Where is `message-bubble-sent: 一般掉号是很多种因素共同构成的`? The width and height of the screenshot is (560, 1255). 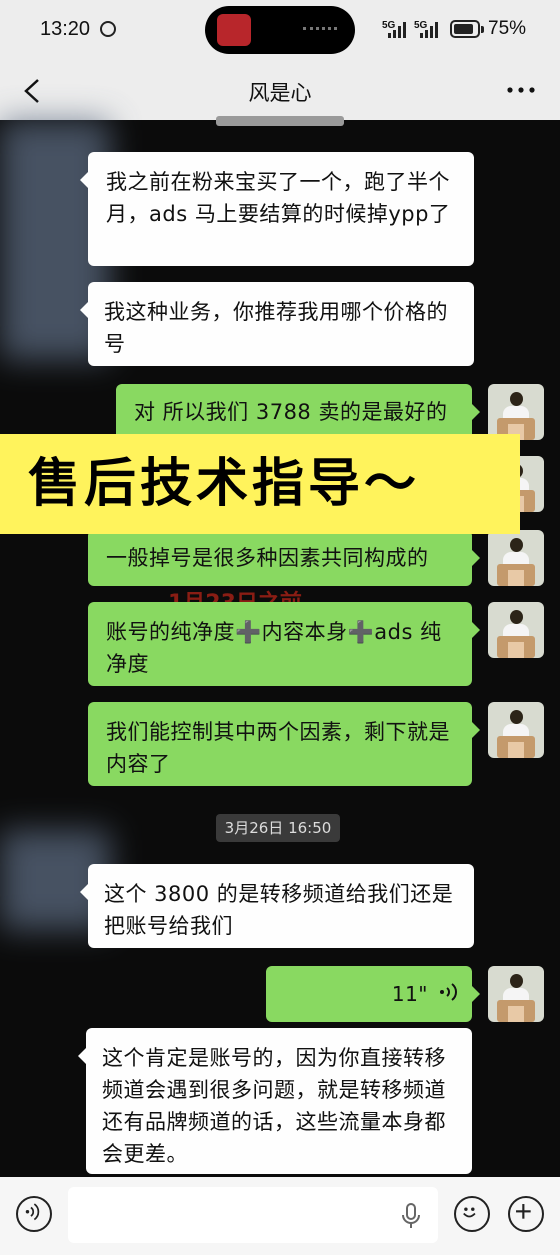
message-bubble-sent: 一般掉号是很多种因素共同构成的 is located at coordinates (284, 558).